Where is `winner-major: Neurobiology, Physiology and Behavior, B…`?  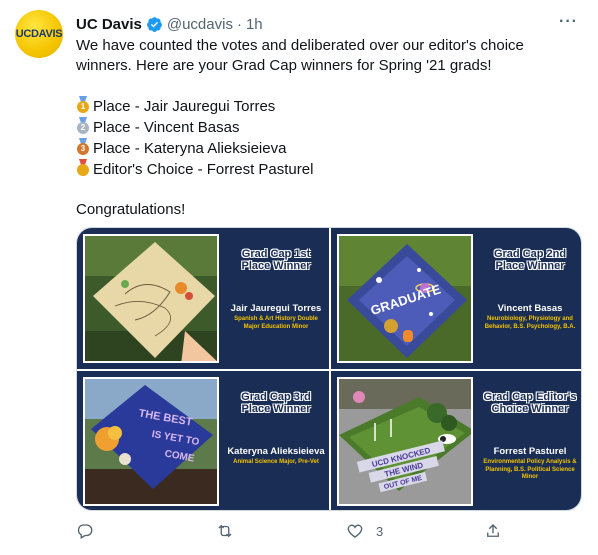
winner-major: Neurobiology, Physiology and Behavior, B… is located at coordinates (530, 323).